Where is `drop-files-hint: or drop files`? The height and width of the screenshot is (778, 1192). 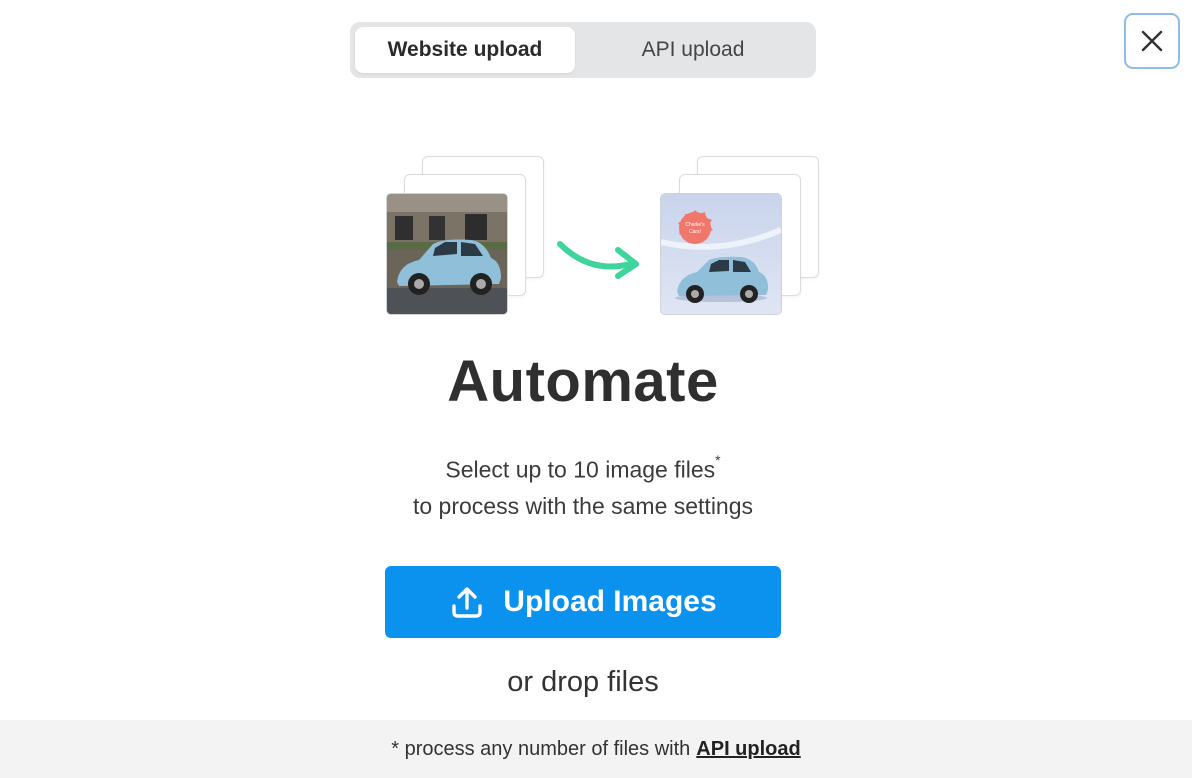
drop-files-hint: or drop files is located at coordinates (583, 682).